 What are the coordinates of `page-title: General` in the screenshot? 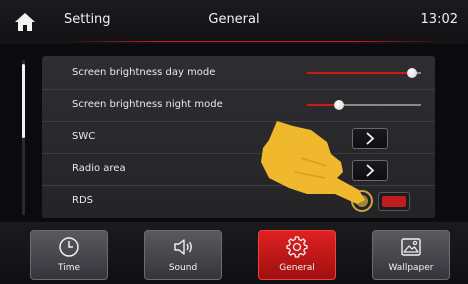 It's located at (234, 19).